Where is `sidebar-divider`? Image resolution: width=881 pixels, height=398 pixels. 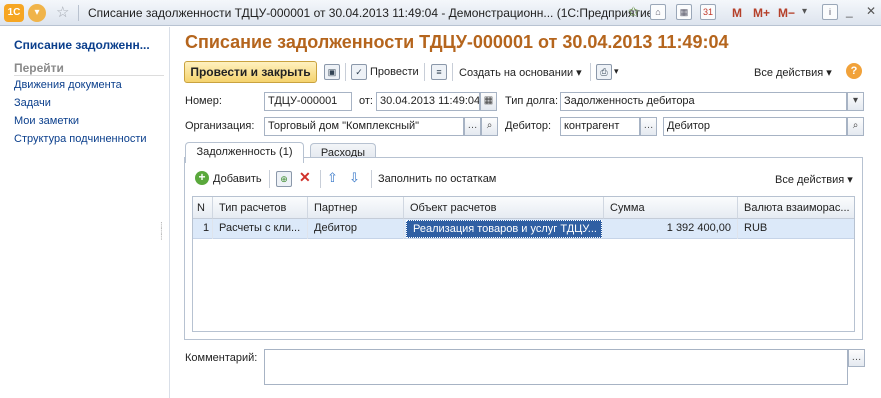
sidebar-divider is located at coordinates (89, 75).